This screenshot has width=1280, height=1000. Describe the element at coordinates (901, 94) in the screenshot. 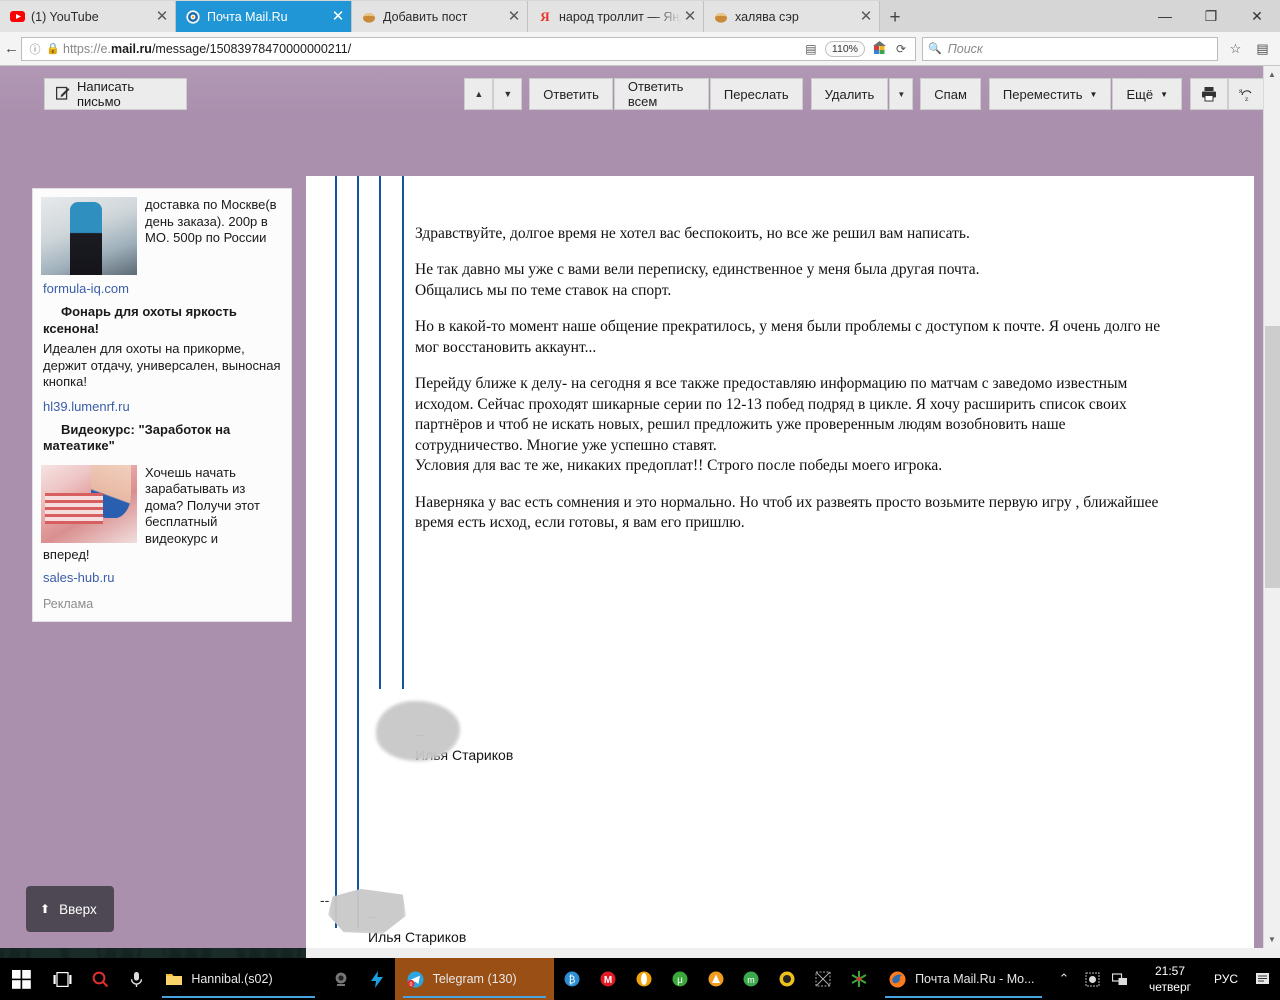

I see `delete-dropdown-caret-icon: ▼` at that location.